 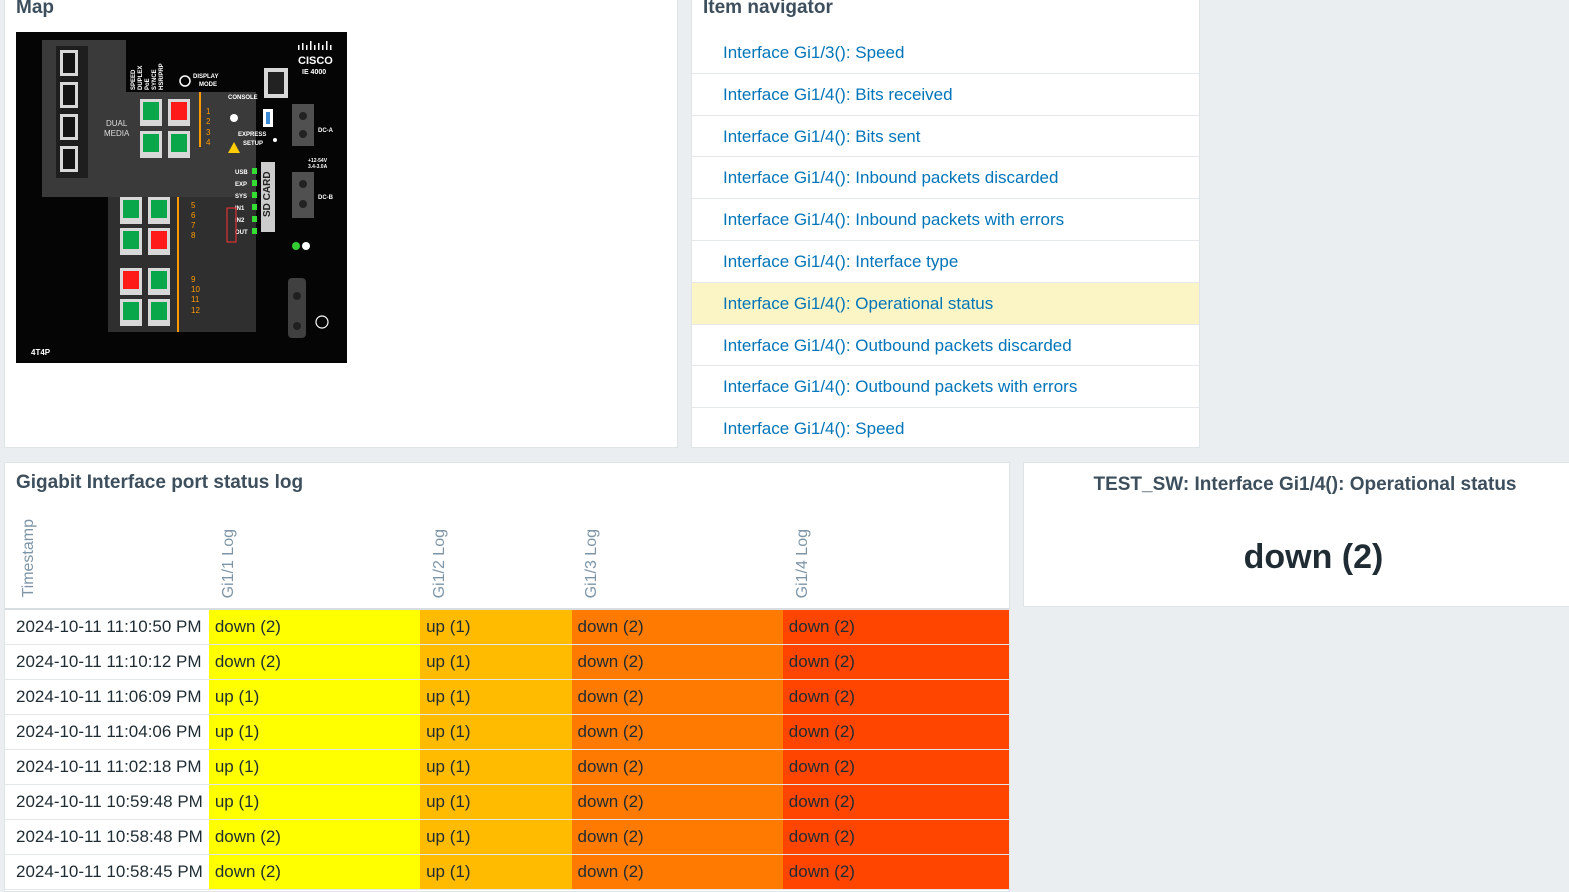 What do you see at coordinates (107, 767) in the screenshot?
I see `timestamp-cell: 2024-10-11 11:02:18 PM` at bounding box center [107, 767].